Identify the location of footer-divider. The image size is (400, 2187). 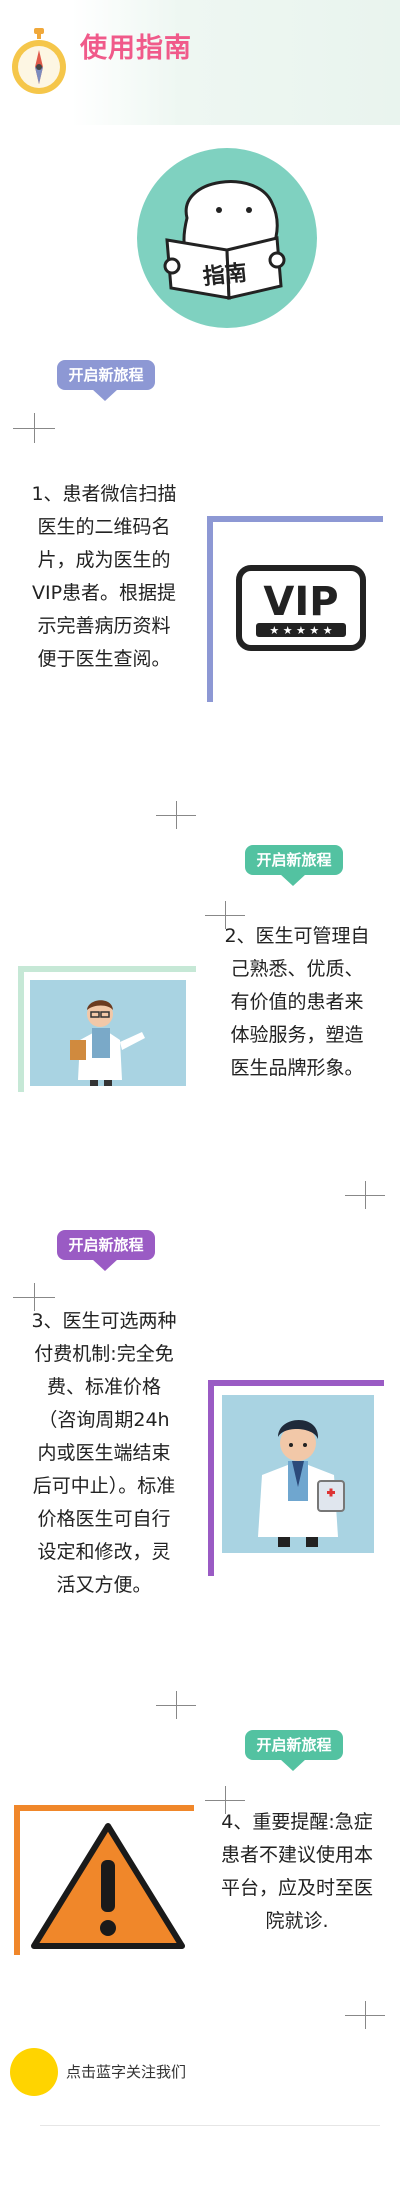
(210, 2125).